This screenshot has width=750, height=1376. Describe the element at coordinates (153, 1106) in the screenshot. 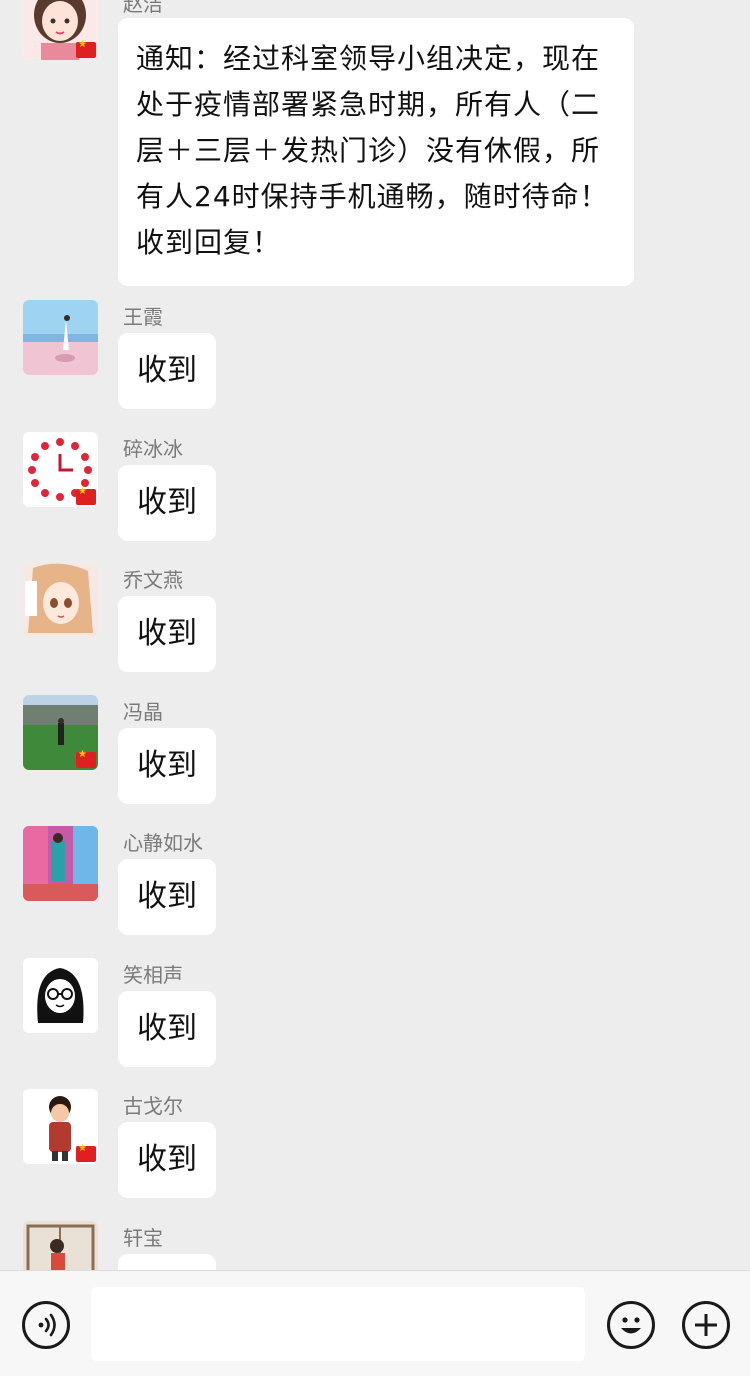

I see `sender-name: 古戈尔` at that location.